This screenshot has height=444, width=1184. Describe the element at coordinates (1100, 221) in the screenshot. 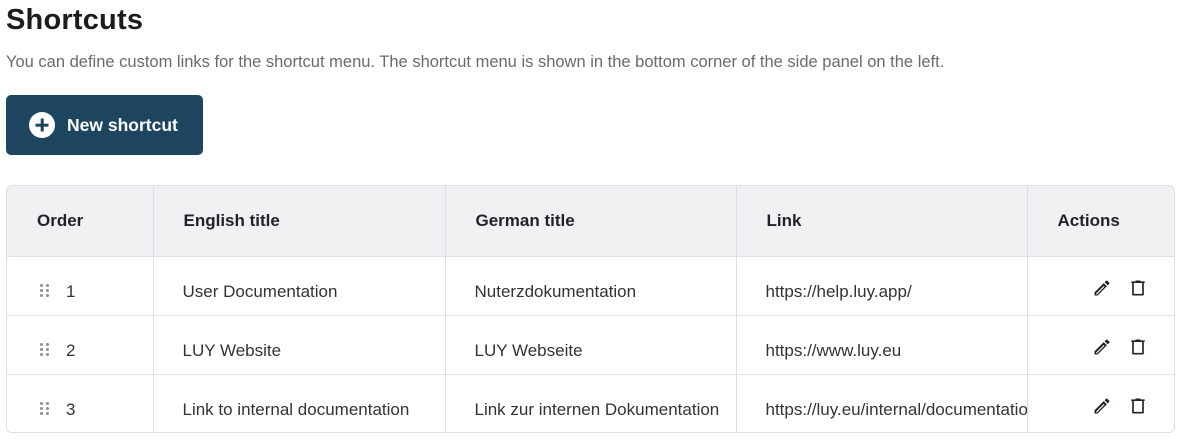

I see `column-header-actions: Actions` at that location.